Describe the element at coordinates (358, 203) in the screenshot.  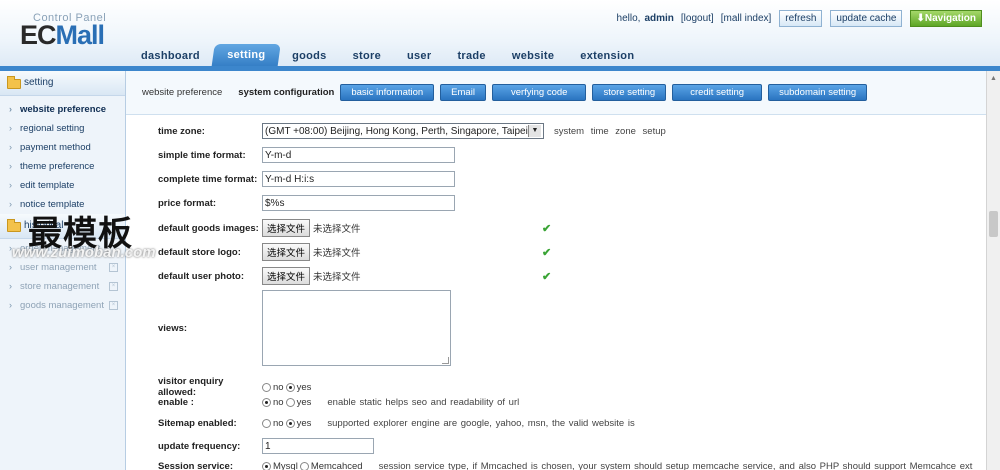
I see `price-format-input` at that location.